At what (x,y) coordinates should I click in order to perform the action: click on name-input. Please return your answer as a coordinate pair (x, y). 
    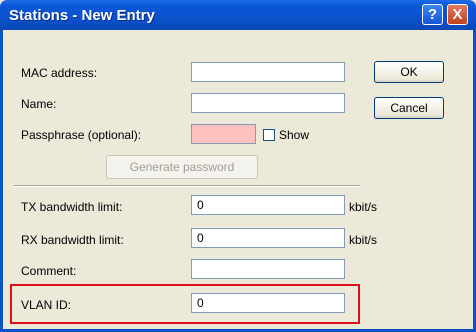
    Looking at the image, I should click on (268, 103).